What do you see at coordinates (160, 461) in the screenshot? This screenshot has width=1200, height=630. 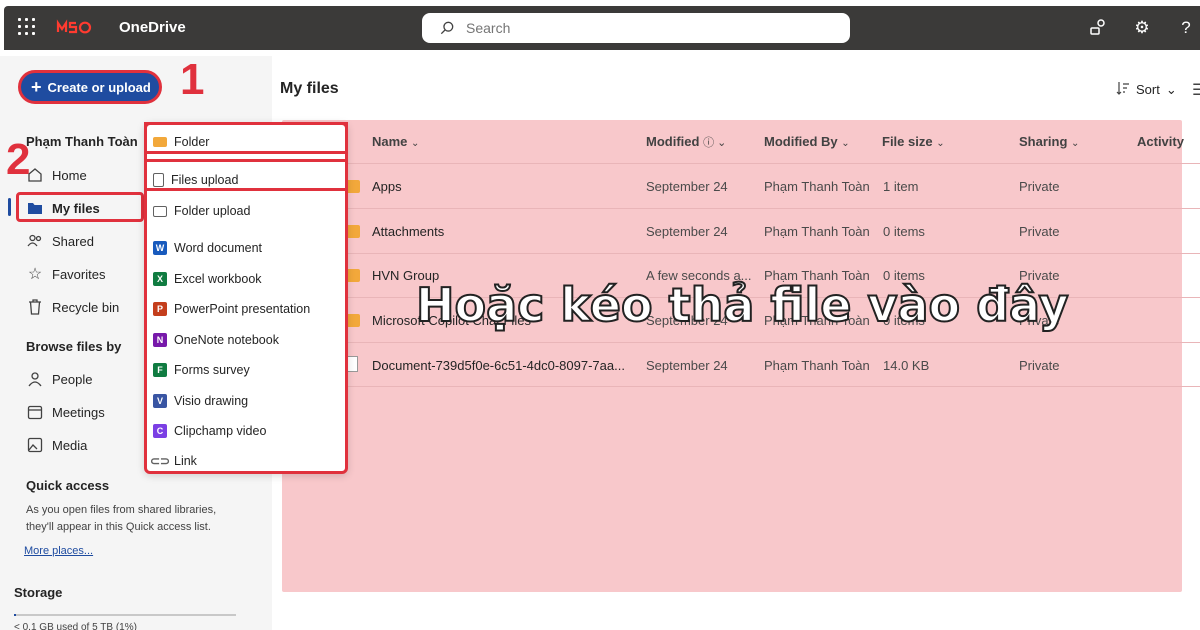 I see `link-icon: ⊂⊃` at bounding box center [160, 461].